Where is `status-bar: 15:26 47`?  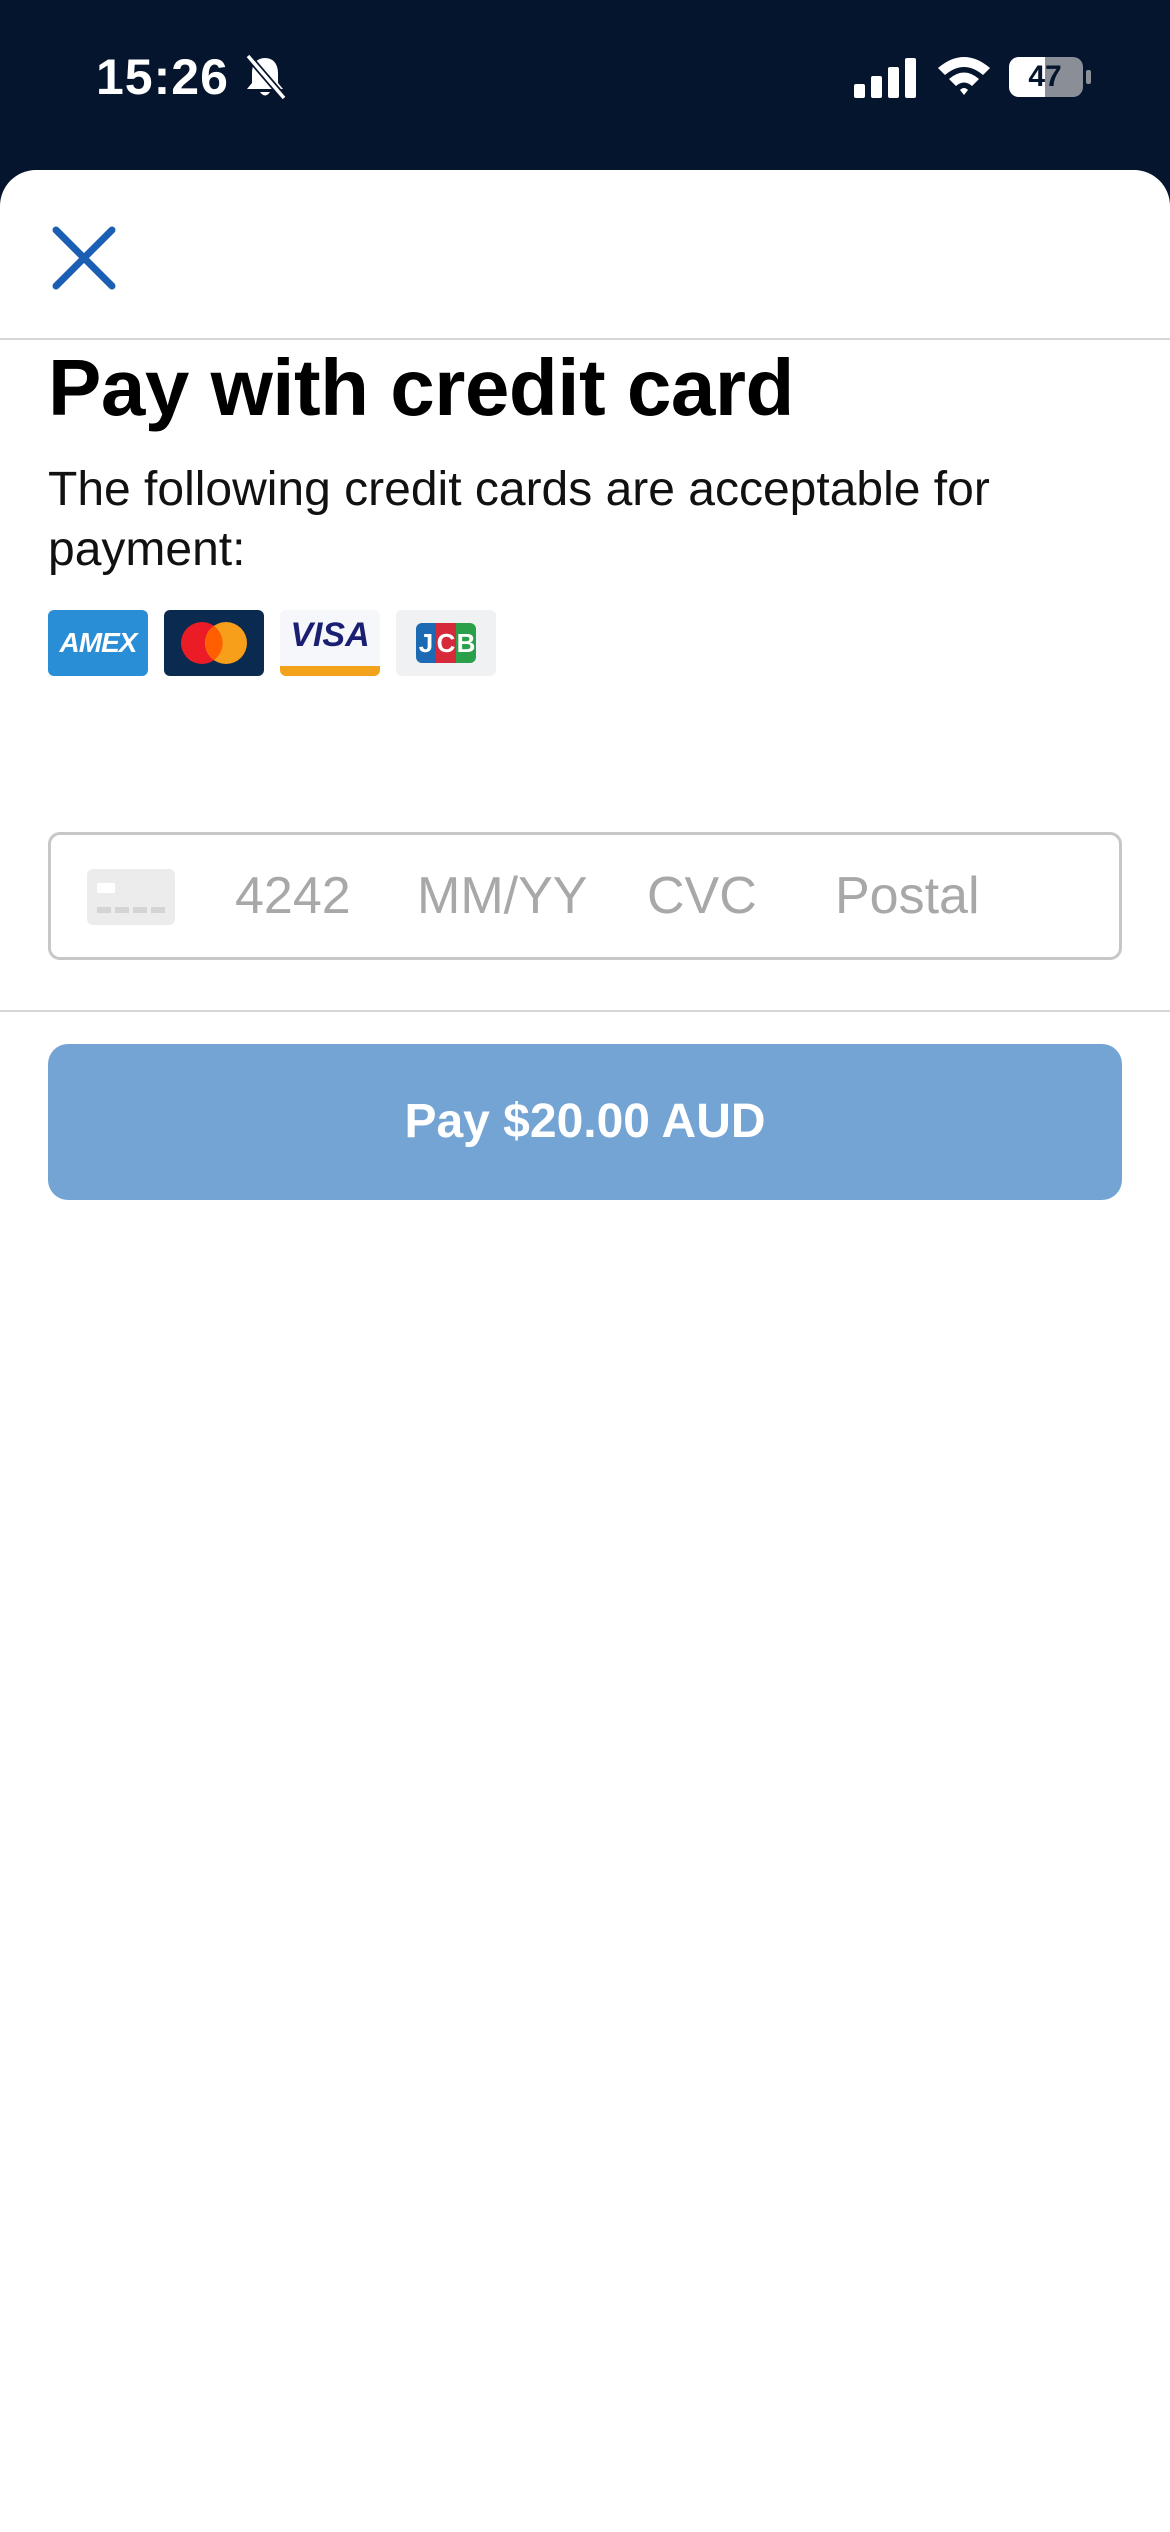
status-bar: 15:26 47 is located at coordinates (585, 85).